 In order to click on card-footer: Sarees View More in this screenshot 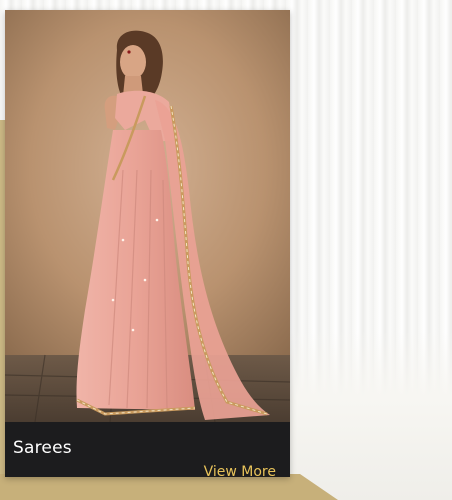, I will do `click(147, 449)`.